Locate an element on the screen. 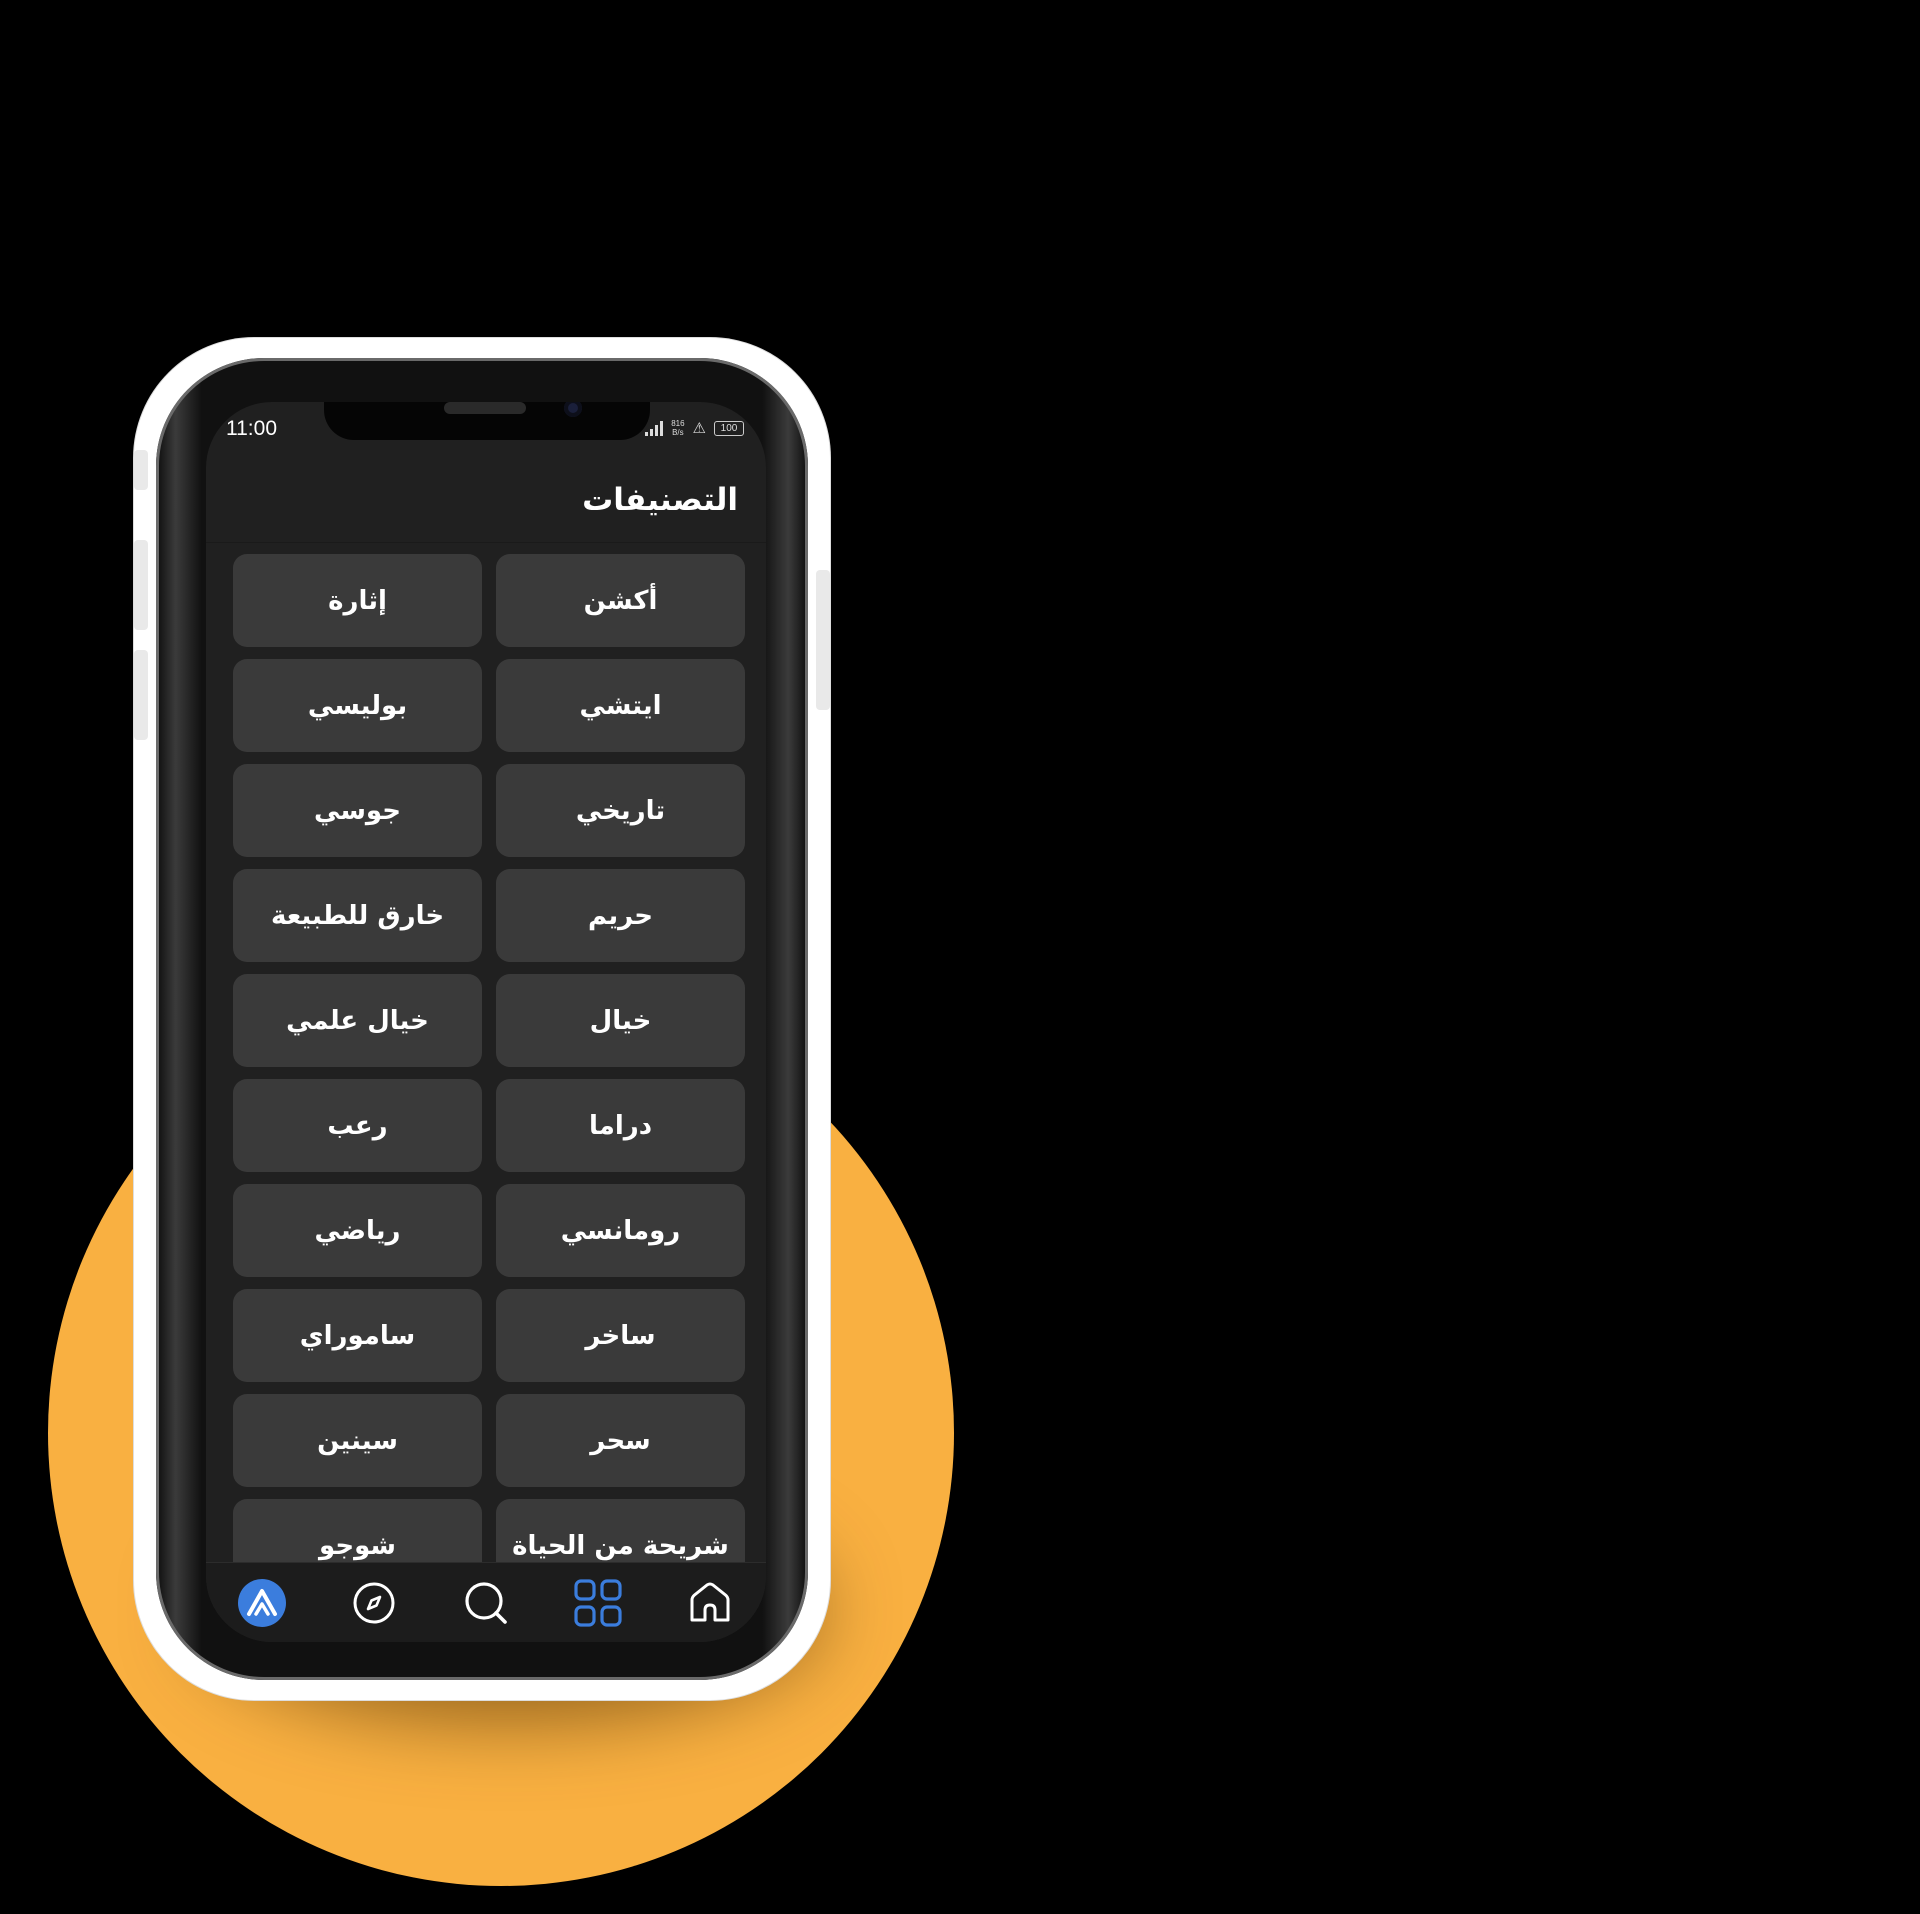  category-button-magic: سحر is located at coordinates (620, 1440).